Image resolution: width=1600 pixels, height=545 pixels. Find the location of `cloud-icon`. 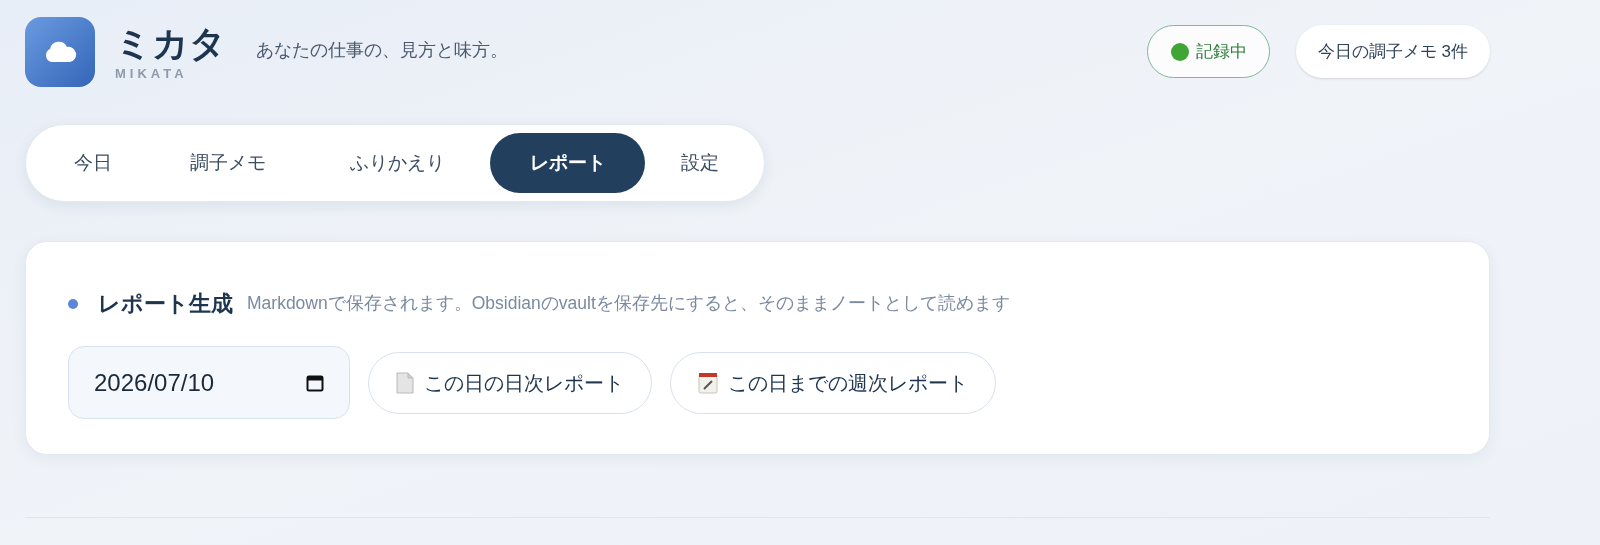

cloud-icon is located at coordinates (60, 52).